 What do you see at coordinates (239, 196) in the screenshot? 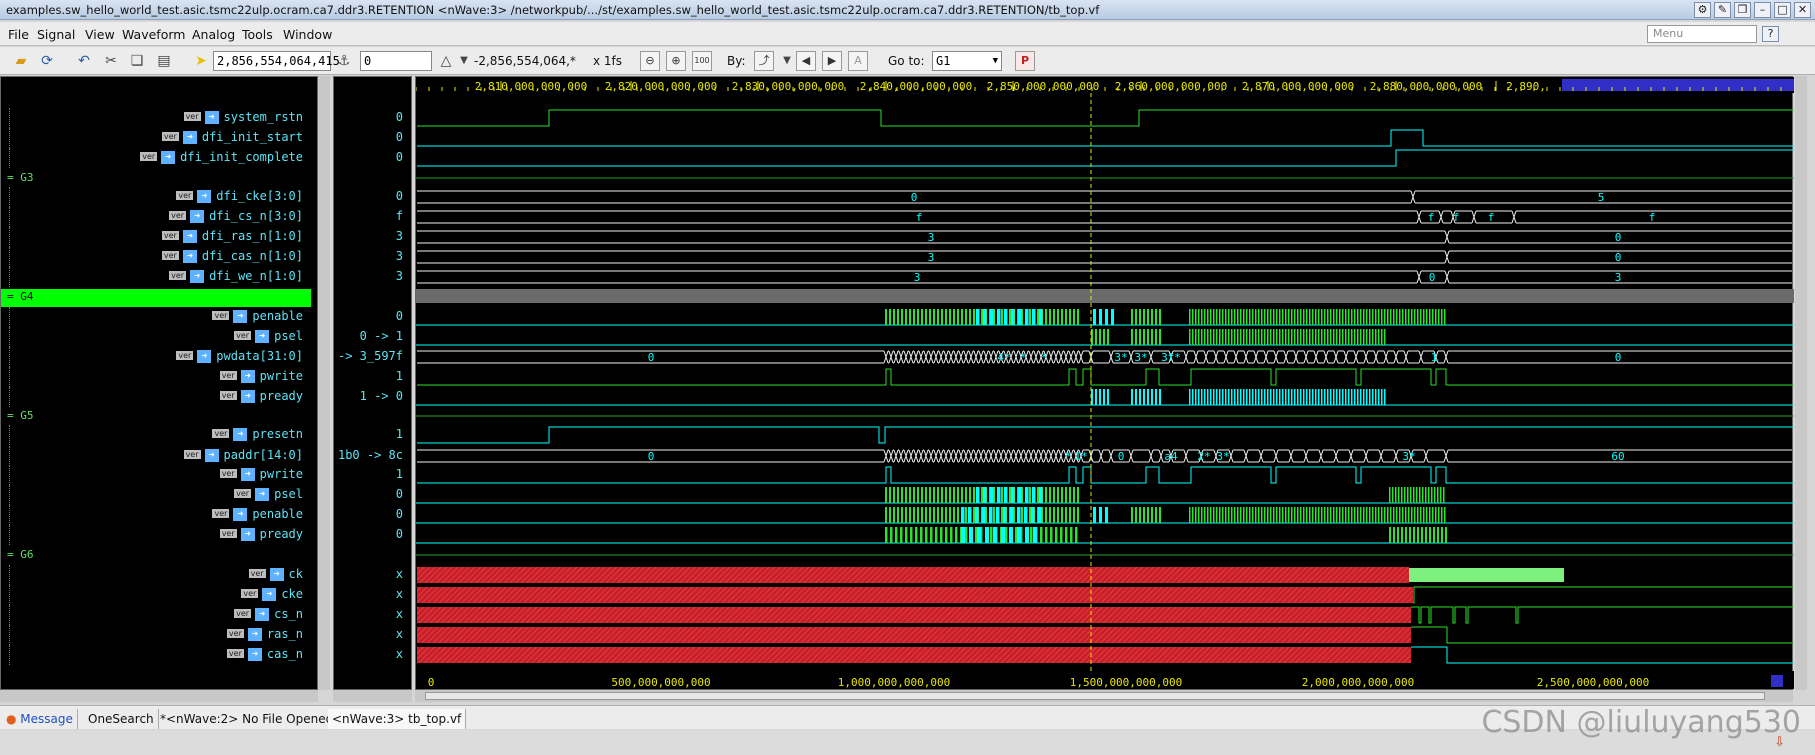
I see `signal-name: ver ➜ dfi_cke[3:0]` at bounding box center [239, 196].